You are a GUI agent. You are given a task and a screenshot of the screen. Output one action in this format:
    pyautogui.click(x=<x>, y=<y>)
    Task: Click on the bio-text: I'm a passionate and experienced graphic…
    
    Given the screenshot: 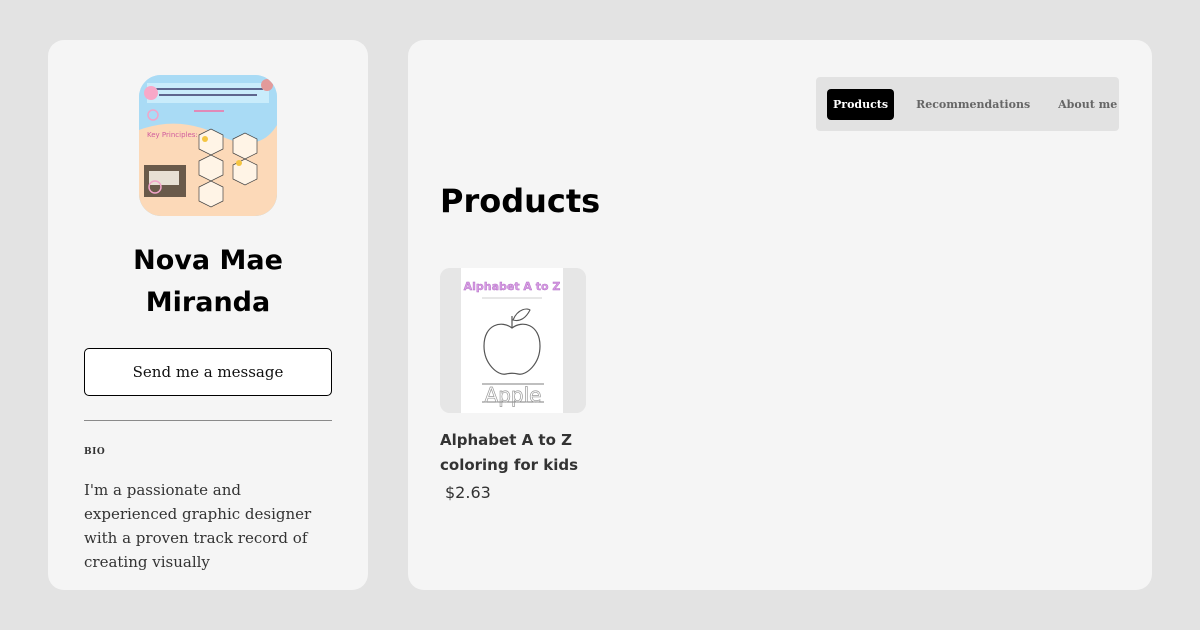 What is the action you would take?
    pyautogui.click(x=198, y=526)
    